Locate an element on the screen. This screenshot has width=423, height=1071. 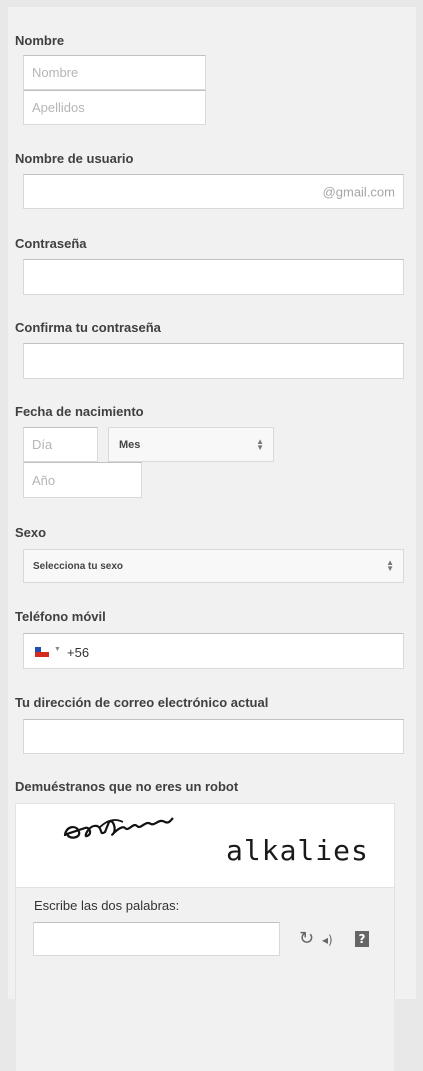
mobile-label: Teléfono móvil is located at coordinates (60, 616).